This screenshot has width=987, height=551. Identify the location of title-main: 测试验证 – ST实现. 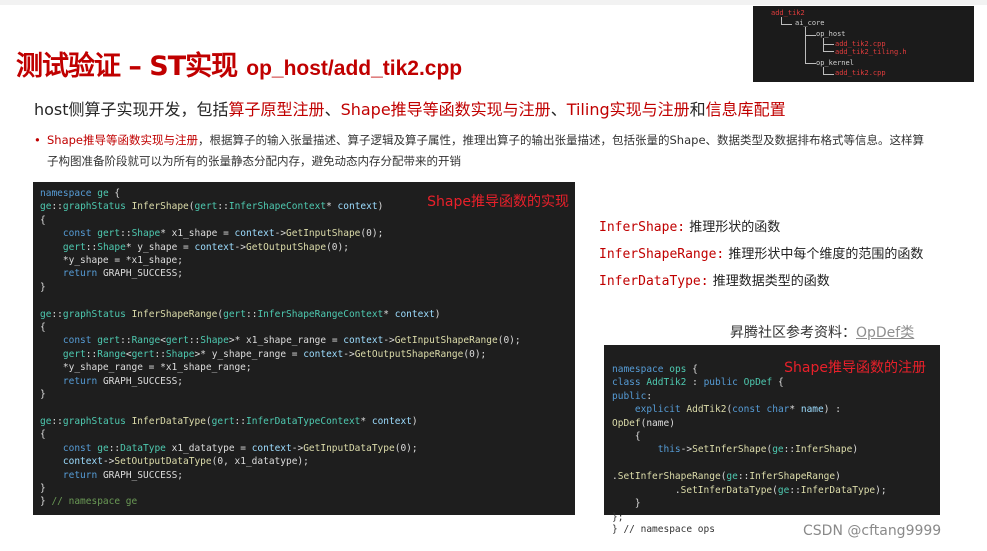
(127, 66).